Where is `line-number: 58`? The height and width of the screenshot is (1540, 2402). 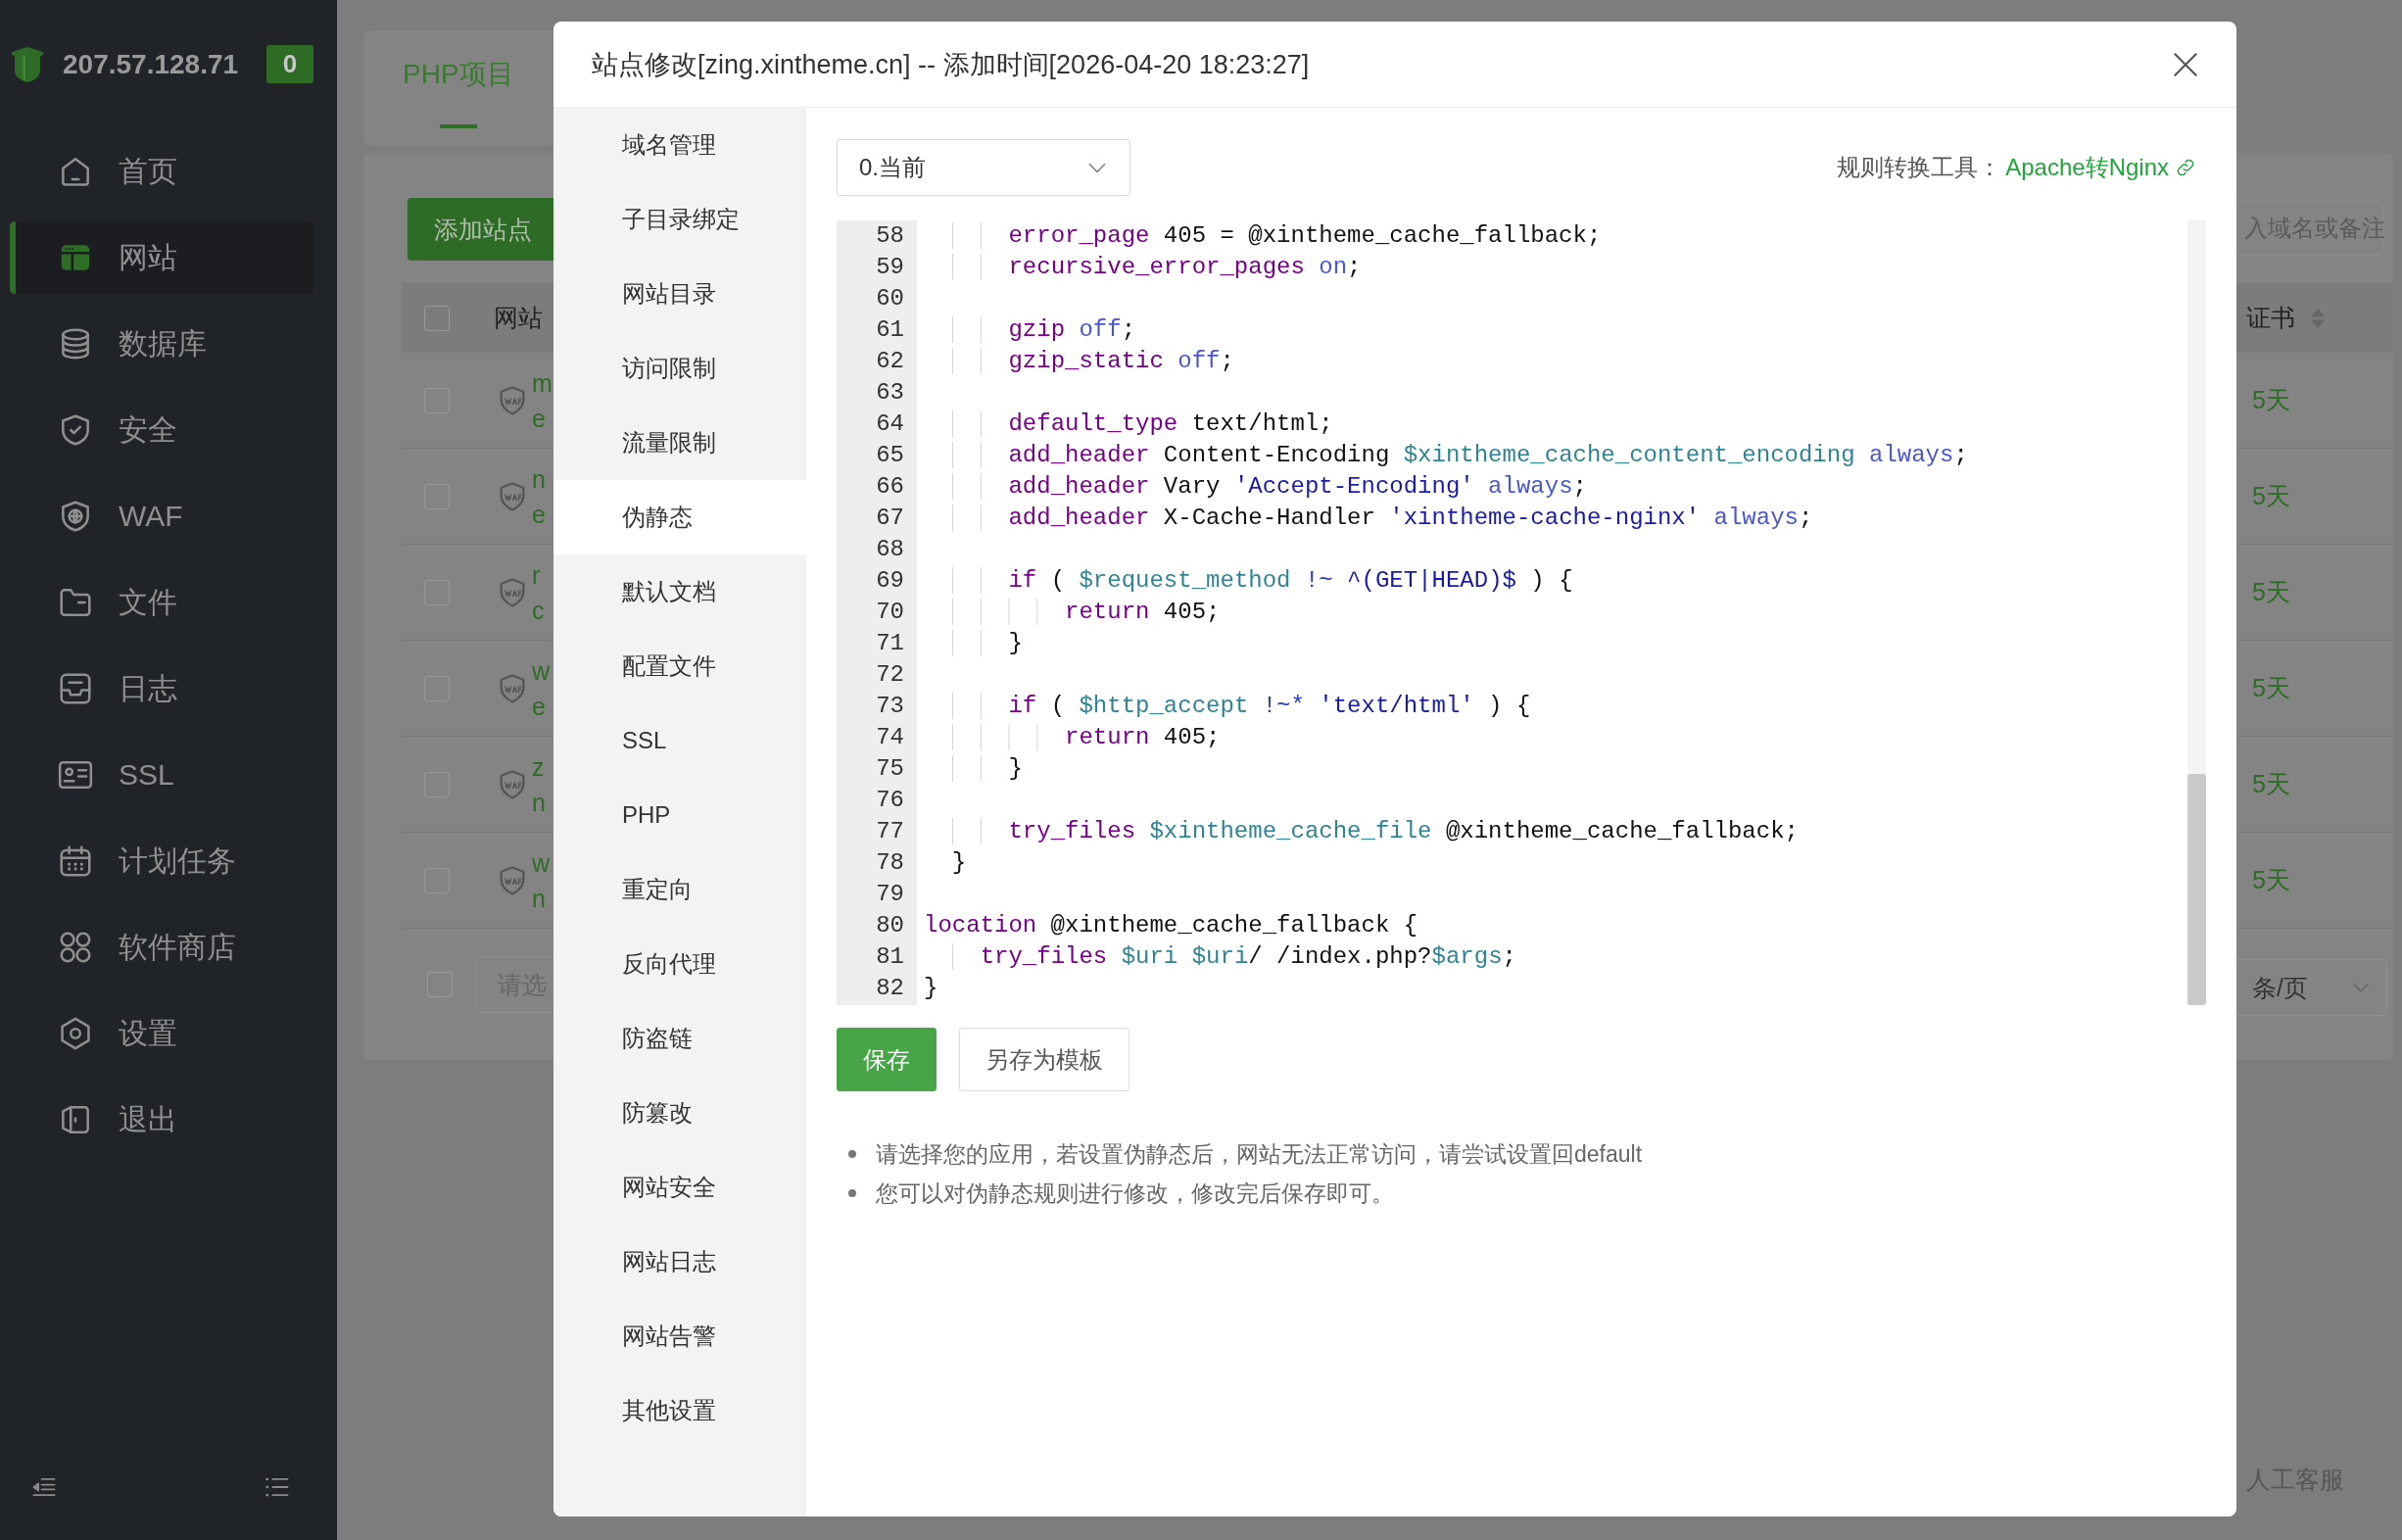
line-number: 58 is located at coordinates (890, 236).